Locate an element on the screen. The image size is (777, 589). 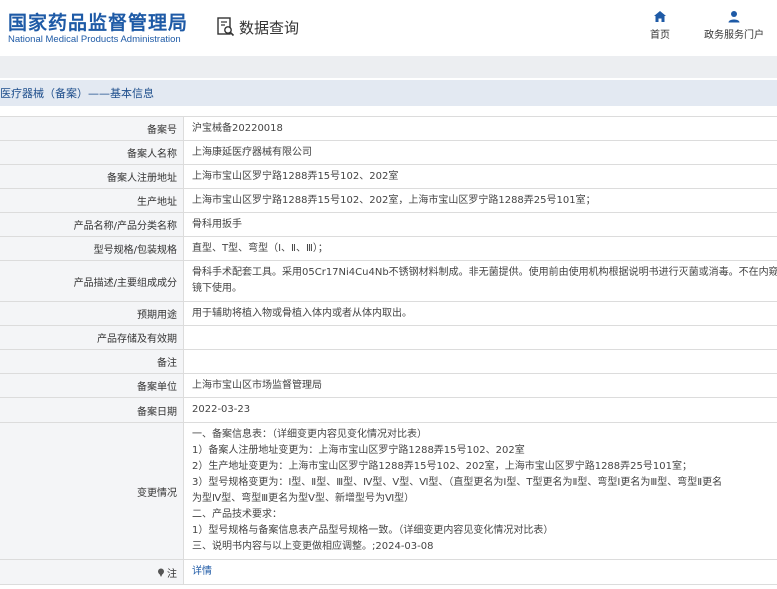
row-label: 产品名称/产品分类名称 is located at coordinates (92, 224).